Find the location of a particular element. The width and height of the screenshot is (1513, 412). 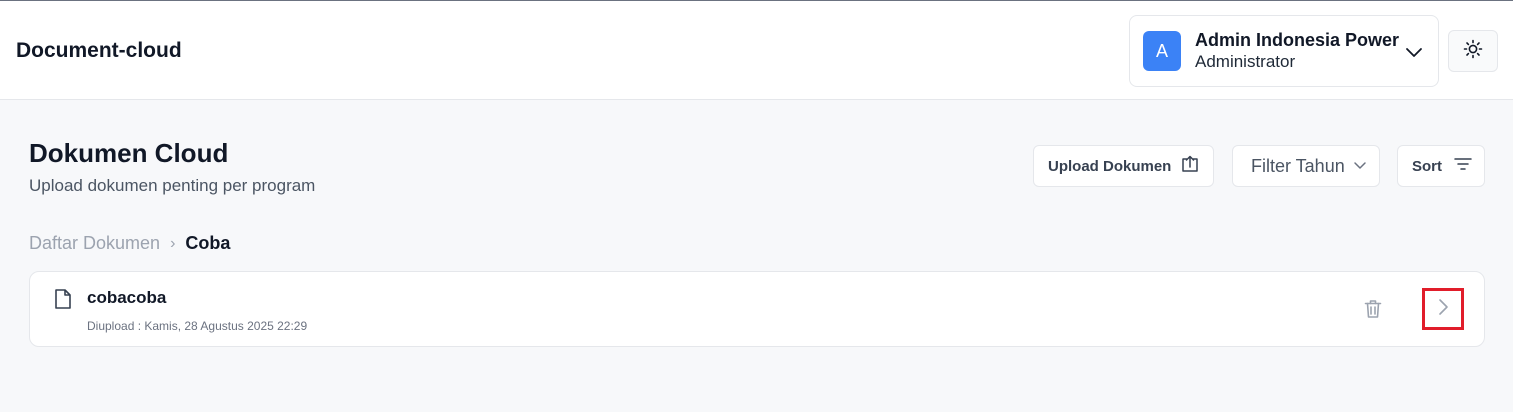

upload-icon is located at coordinates (1185, 166).